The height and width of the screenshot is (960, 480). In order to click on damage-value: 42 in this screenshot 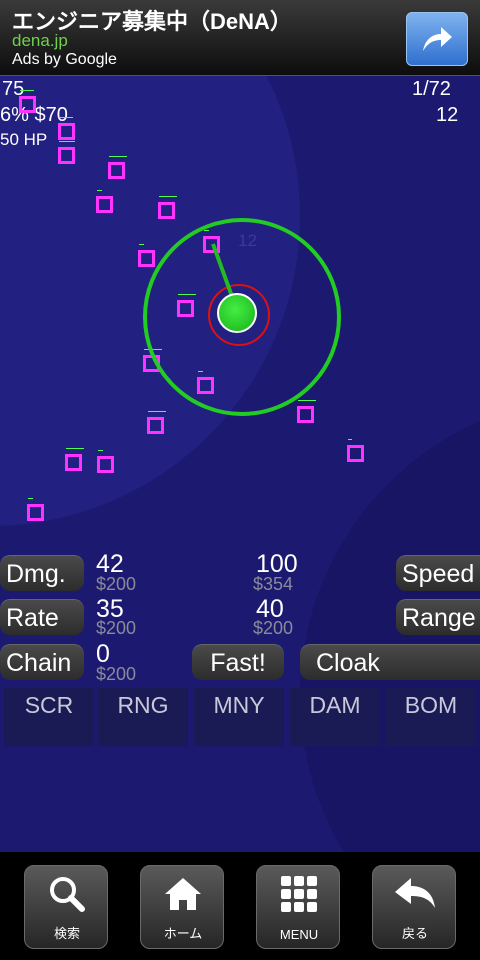, I will do `click(110, 564)`.